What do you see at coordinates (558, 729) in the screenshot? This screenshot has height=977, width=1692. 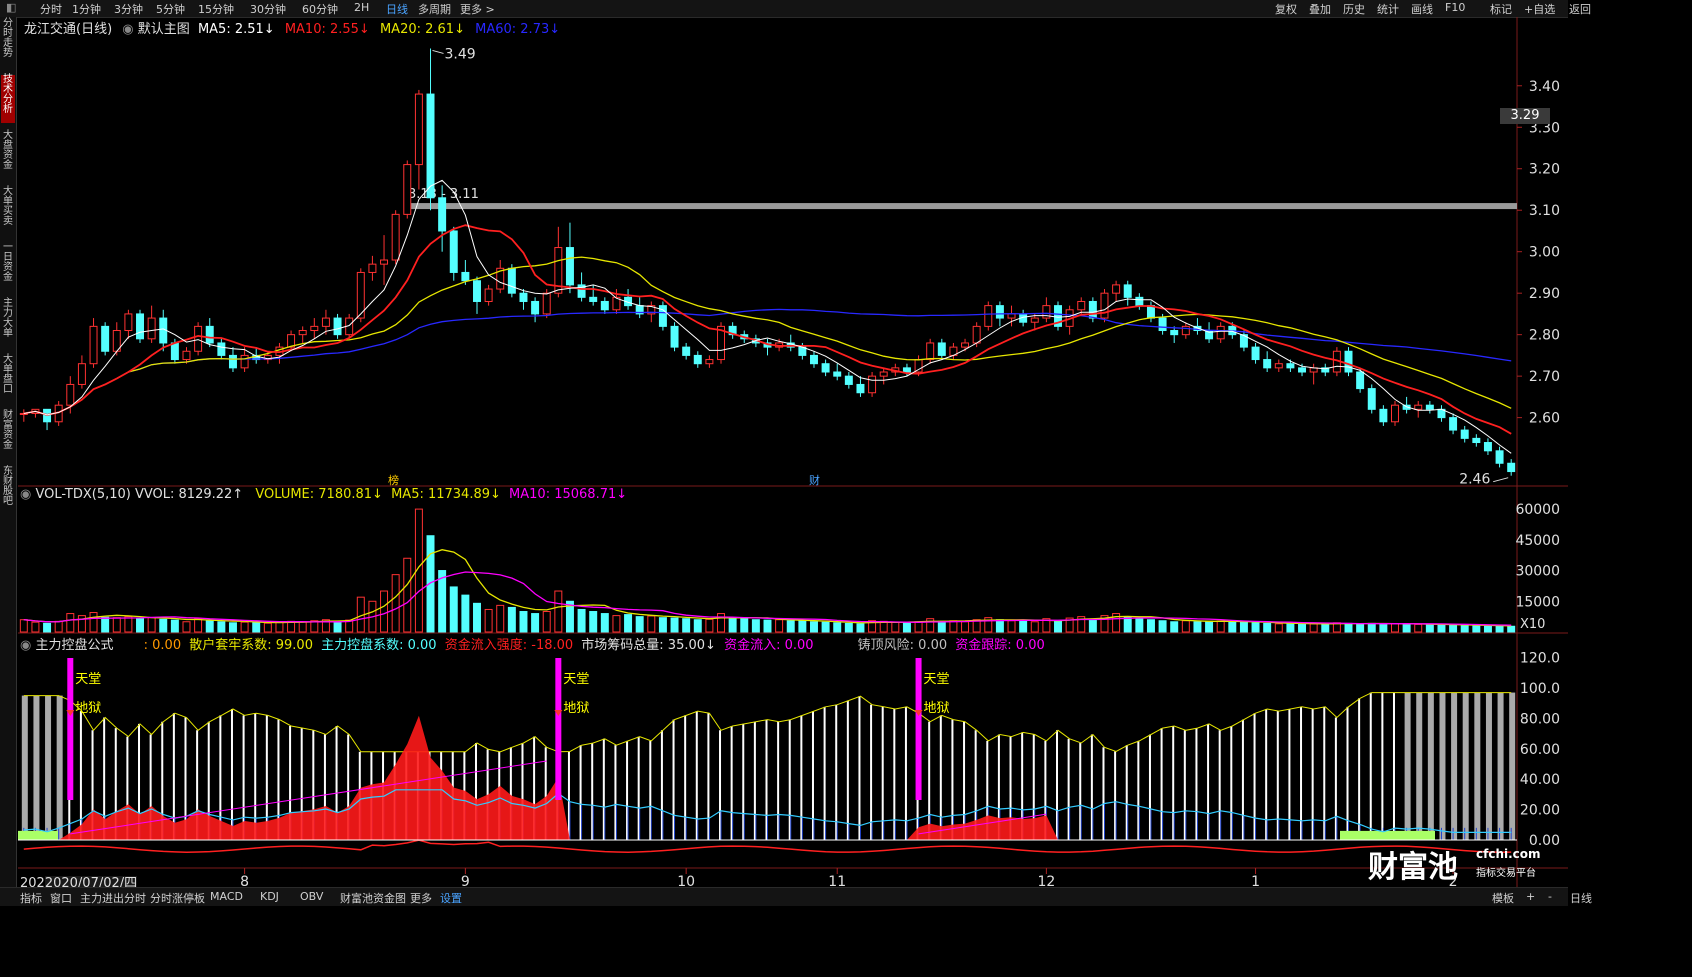 I see `signal-column` at bounding box center [558, 729].